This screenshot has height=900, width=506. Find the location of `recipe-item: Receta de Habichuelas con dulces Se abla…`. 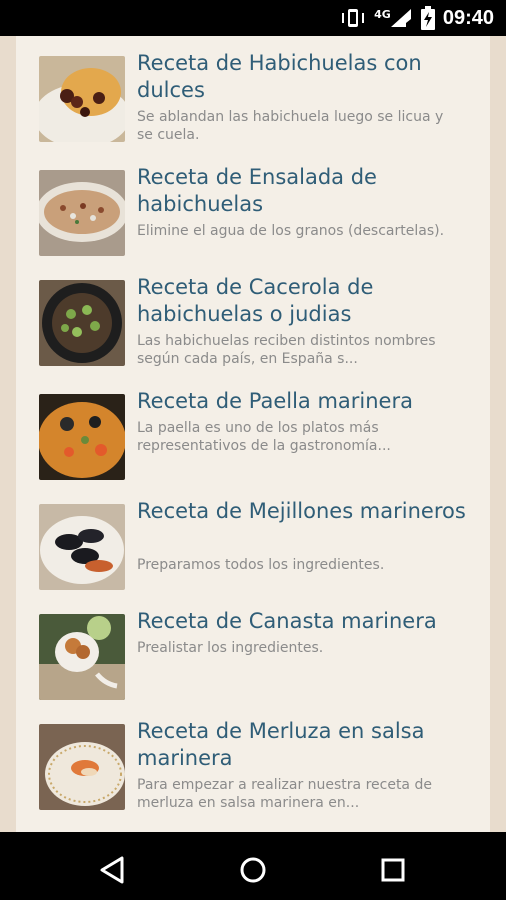

recipe-item: Receta de Habichuelas con dulces Se abla… is located at coordinates (259, 99).